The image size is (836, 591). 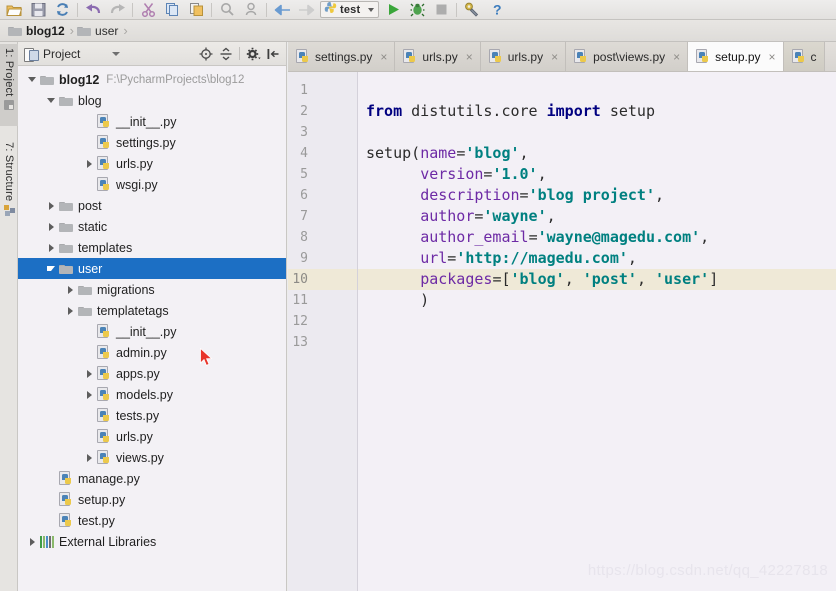 I want to click on redo-icon, so click(x=117, y=9).